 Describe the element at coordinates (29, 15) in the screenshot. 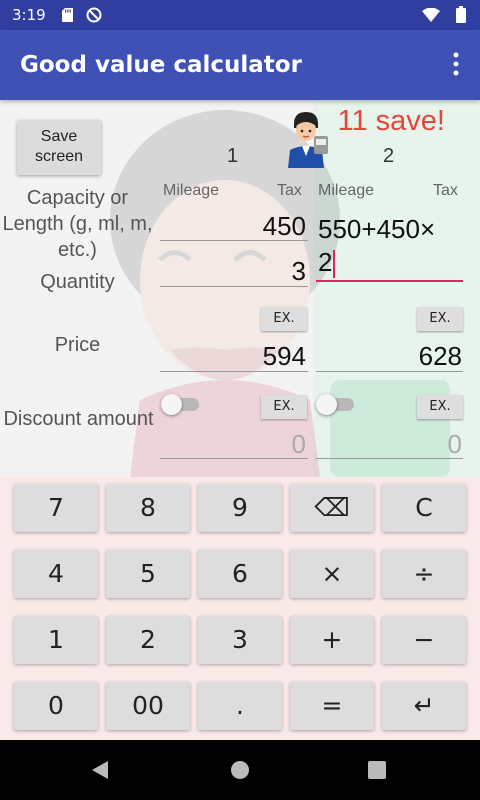

I see `status-time: 3:19` at that location.